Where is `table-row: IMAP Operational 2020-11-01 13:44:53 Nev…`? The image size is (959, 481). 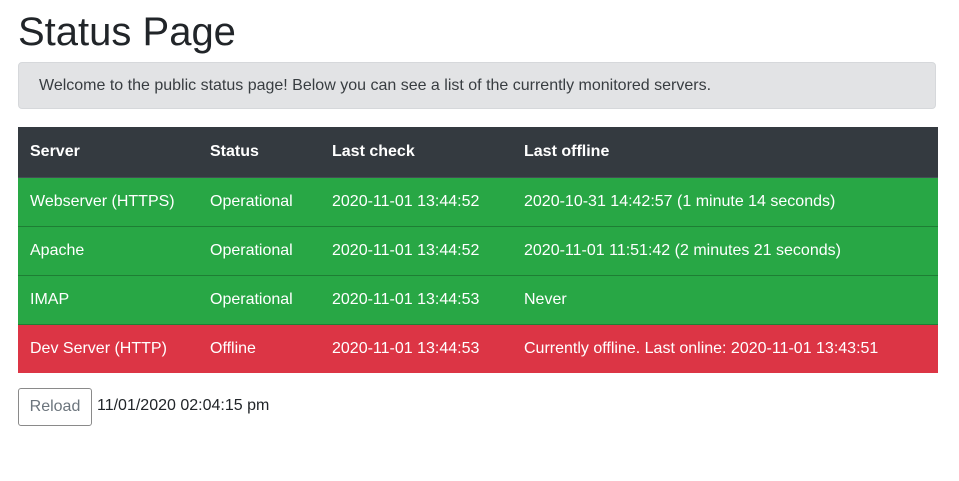
table-row: IMAP Operational 2020-11-01 13:44:53 Nev… is located at coordinates (478, 299).